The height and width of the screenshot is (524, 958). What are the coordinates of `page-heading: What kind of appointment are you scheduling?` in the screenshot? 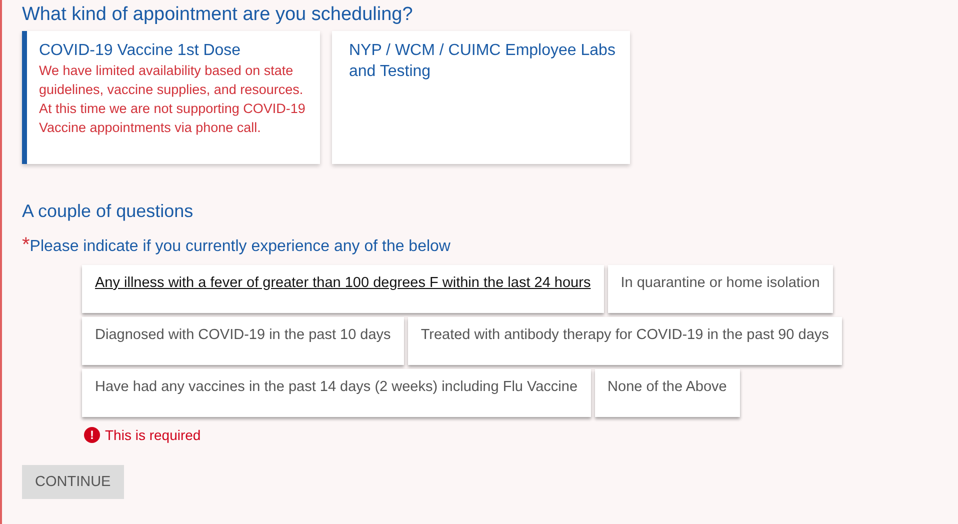 It's located at (218, 15).